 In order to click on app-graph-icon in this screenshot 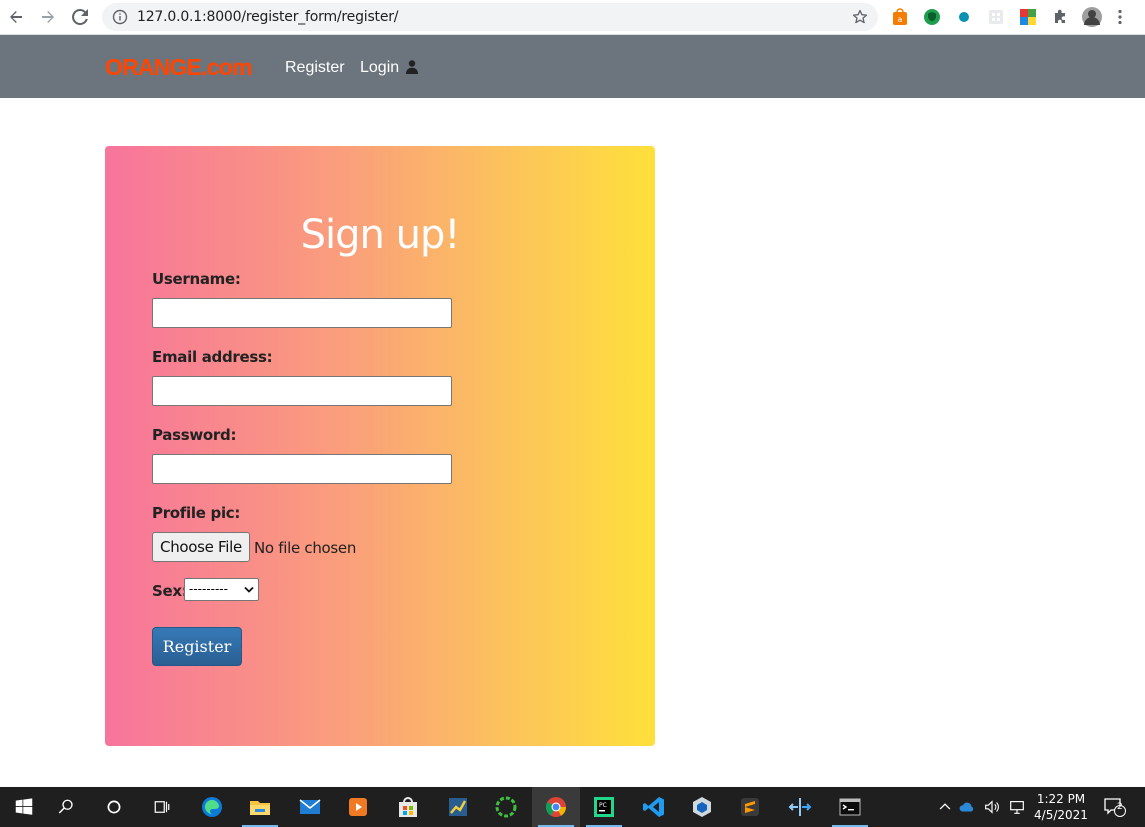, I will do `click(458, 807)`.